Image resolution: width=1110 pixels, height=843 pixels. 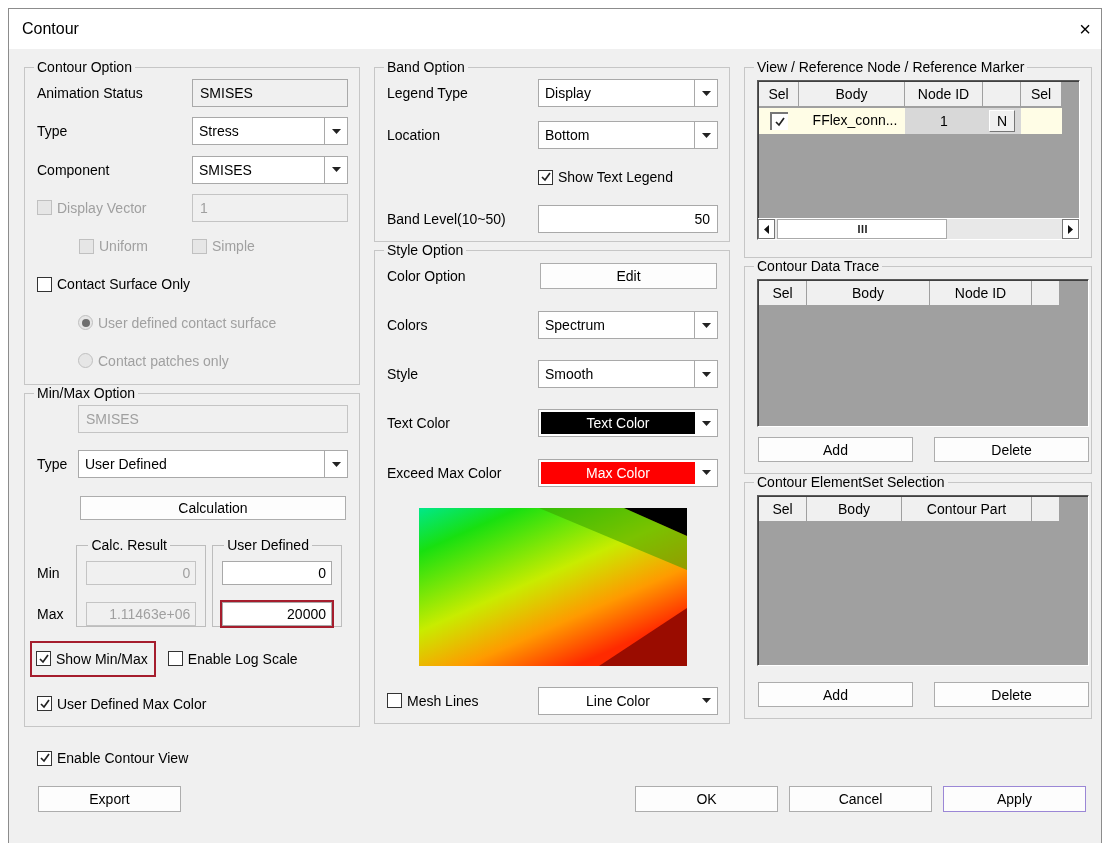 I want to click on field-label: Text Color, so click(x=419, y=423).